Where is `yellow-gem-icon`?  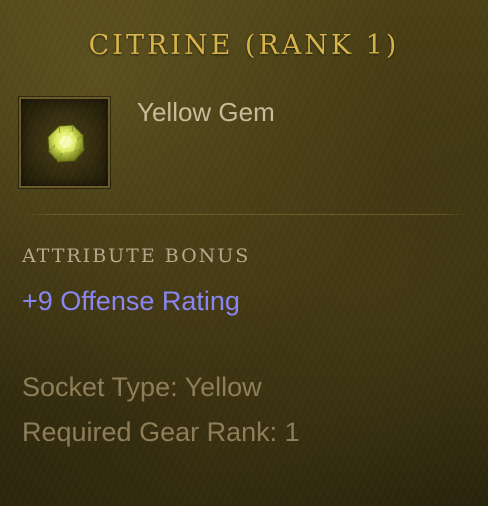
yellow-gem-icon is located at coordinates (66, 143).